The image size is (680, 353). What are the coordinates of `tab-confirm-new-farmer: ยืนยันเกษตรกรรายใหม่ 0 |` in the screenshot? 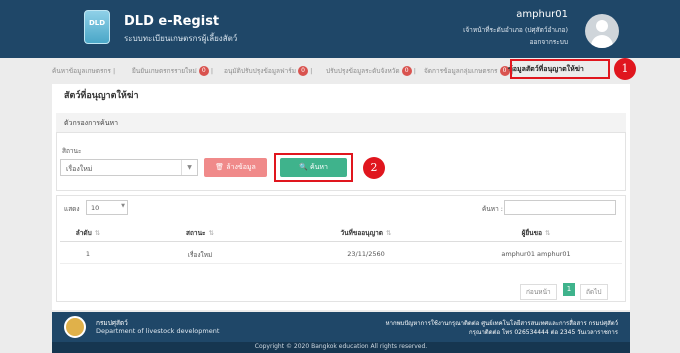 It's located at (172, 71).